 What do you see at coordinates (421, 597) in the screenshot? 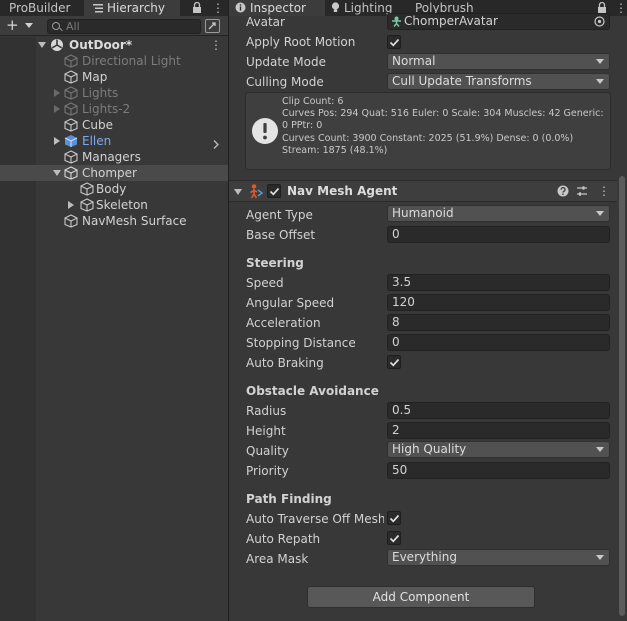
I see `add-component-button: Add Component` at bounding box center [421, 597].